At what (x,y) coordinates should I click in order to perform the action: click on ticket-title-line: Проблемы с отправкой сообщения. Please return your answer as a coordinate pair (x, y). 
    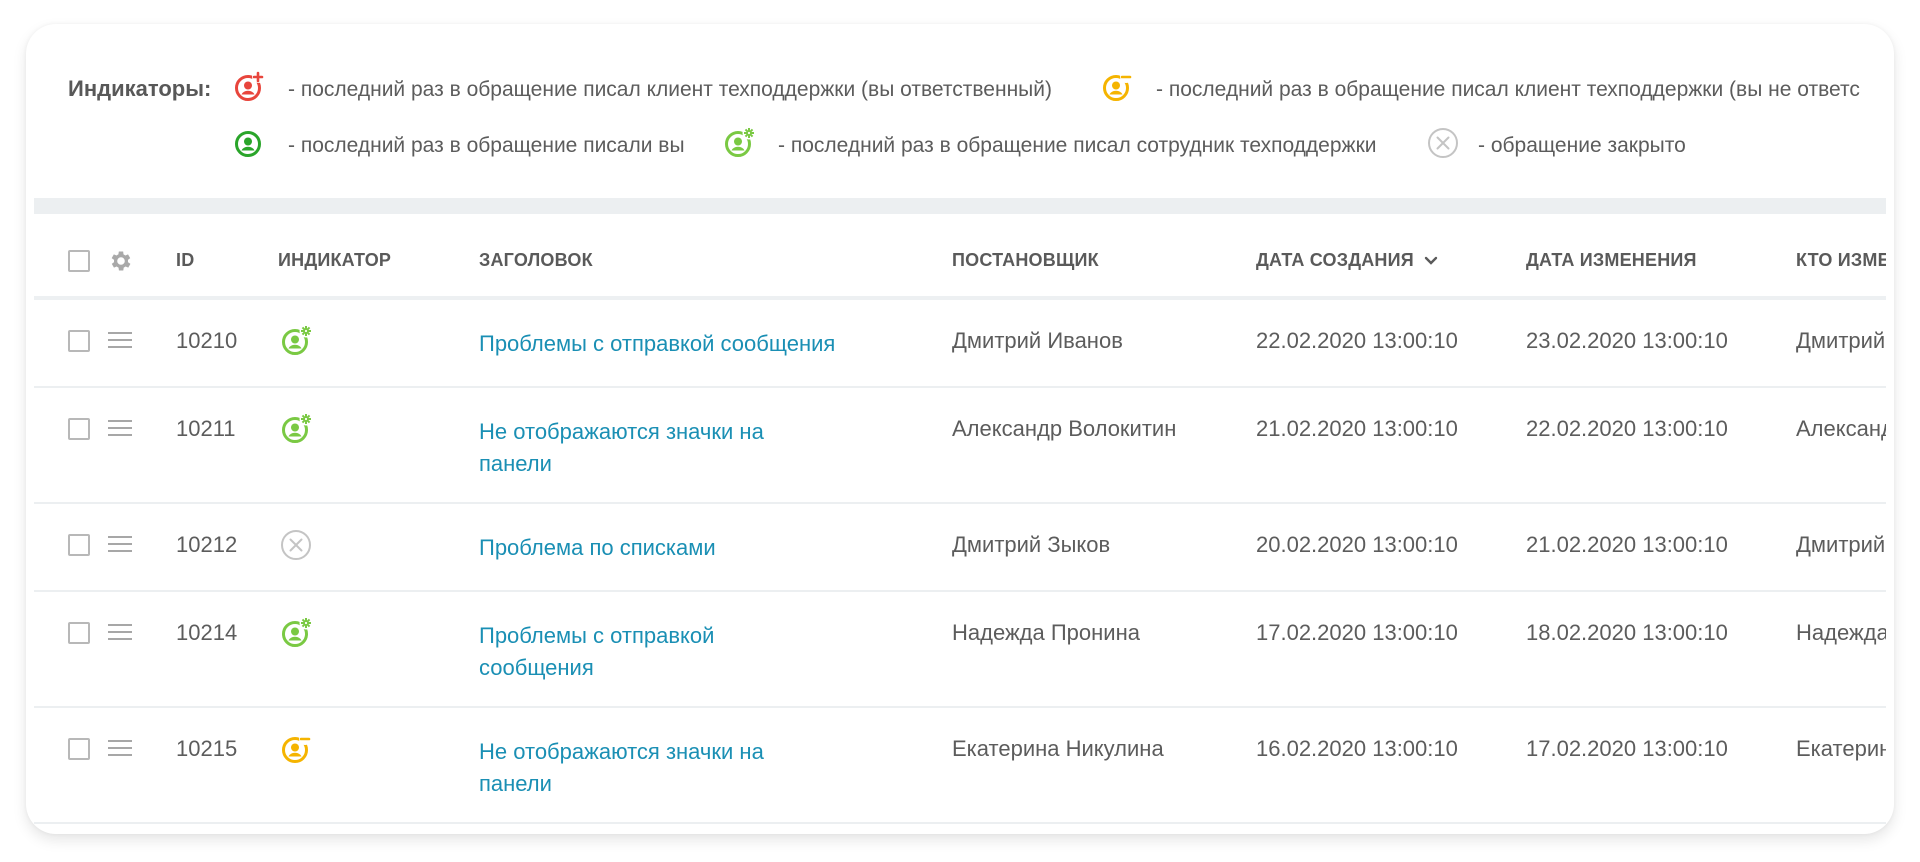
    Looking at the image, I should click on (657, 343).